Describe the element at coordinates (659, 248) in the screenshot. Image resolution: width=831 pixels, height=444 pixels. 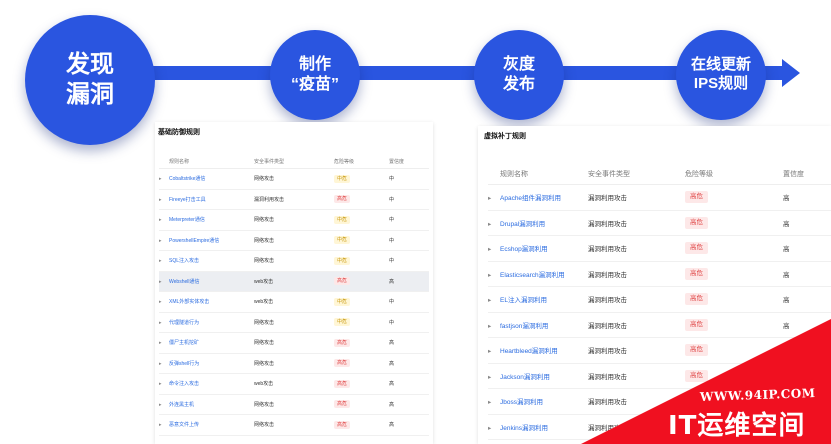
I see `table-row: ▸ Ecshop漏洞利用 漏洞利用攻击 高危高` at that location.